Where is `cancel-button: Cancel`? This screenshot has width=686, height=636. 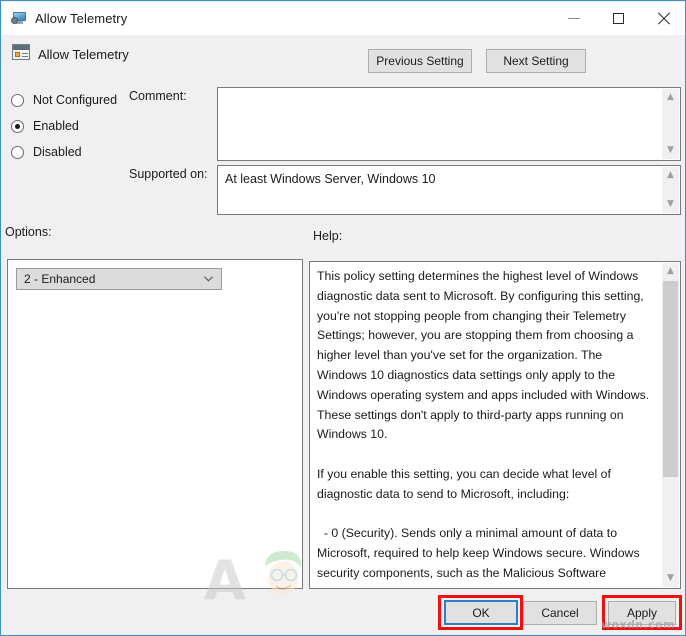
cancel-button: Cancel is located at coordinates (560, 613).